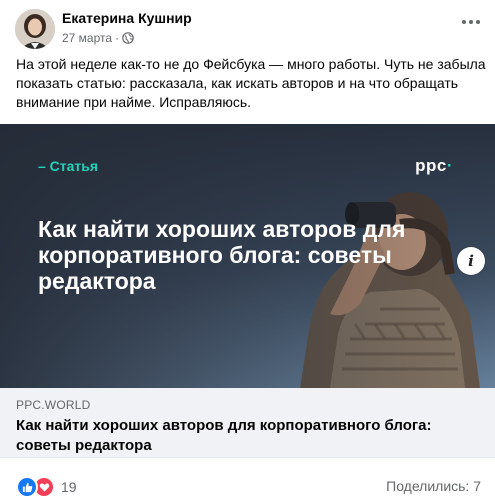 The height and width of the screenshot is (504, 495). What do you see at coordinates (247, 486) in the screenshot?
I see `post-footer: 19 Поделились: 7` at bounding box center [247, 486].